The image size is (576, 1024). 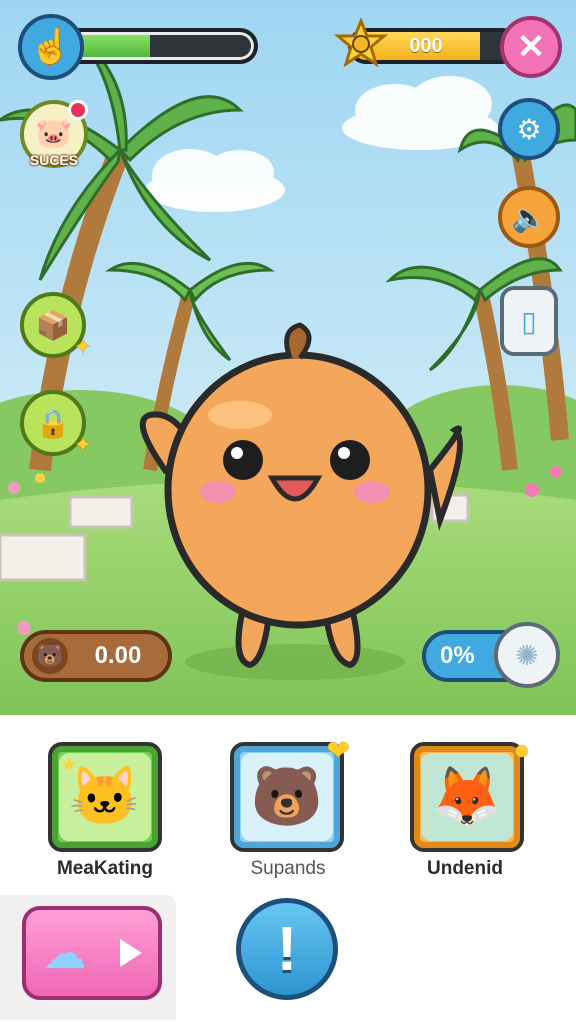 I want to click on pet-select-button: 🐷 SUCES, so click(x=54, y=134).